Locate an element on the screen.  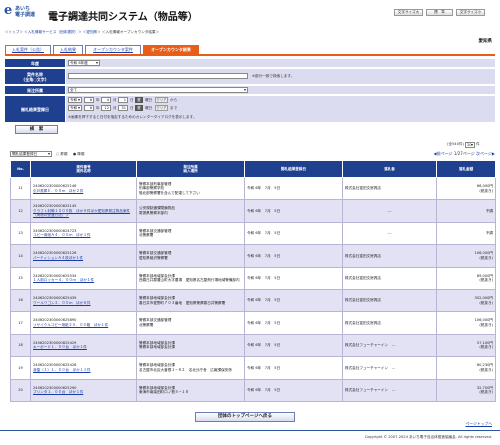
row-anken-name-link: ワールワゴン２．００ｍ ほか８件 is located at coordinates (83, 303).